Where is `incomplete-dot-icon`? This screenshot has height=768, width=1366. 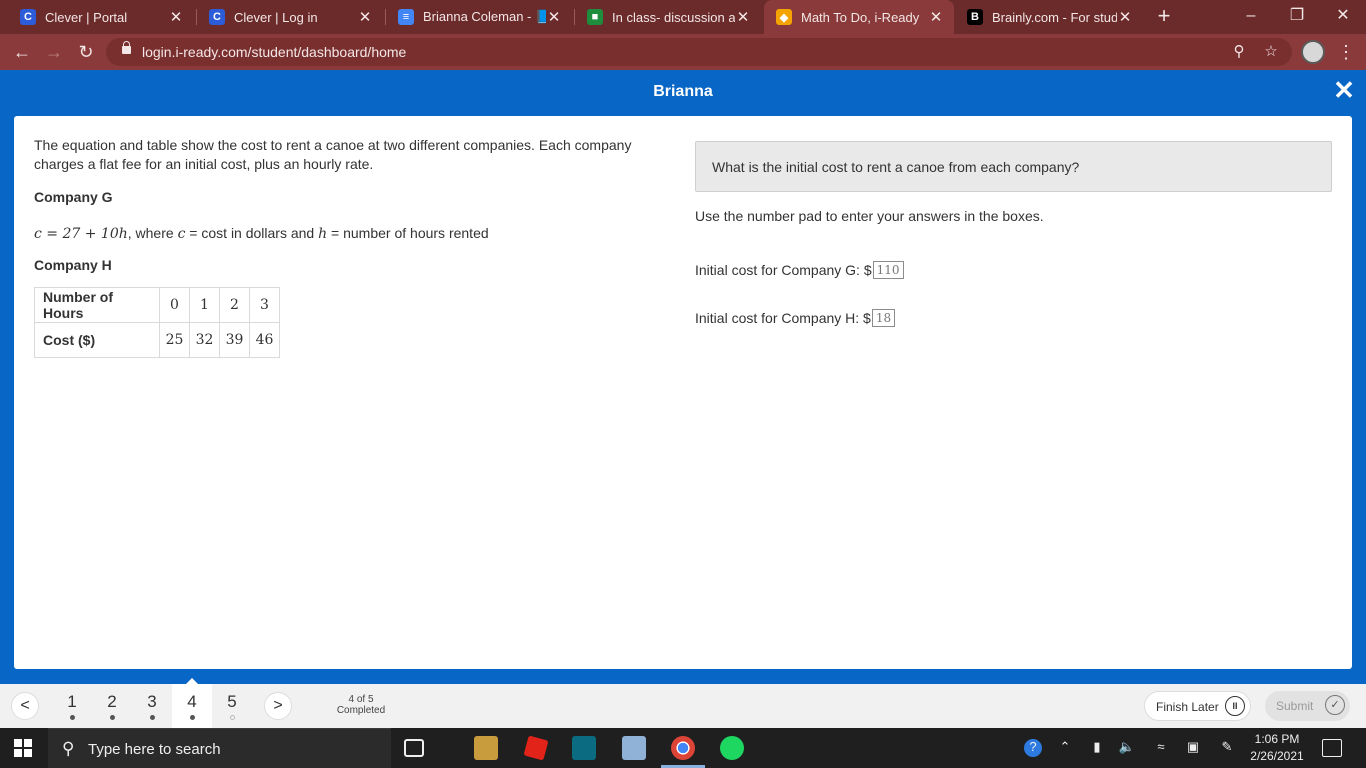 incomplete-dot-icon is located at coordinates (232, 717).